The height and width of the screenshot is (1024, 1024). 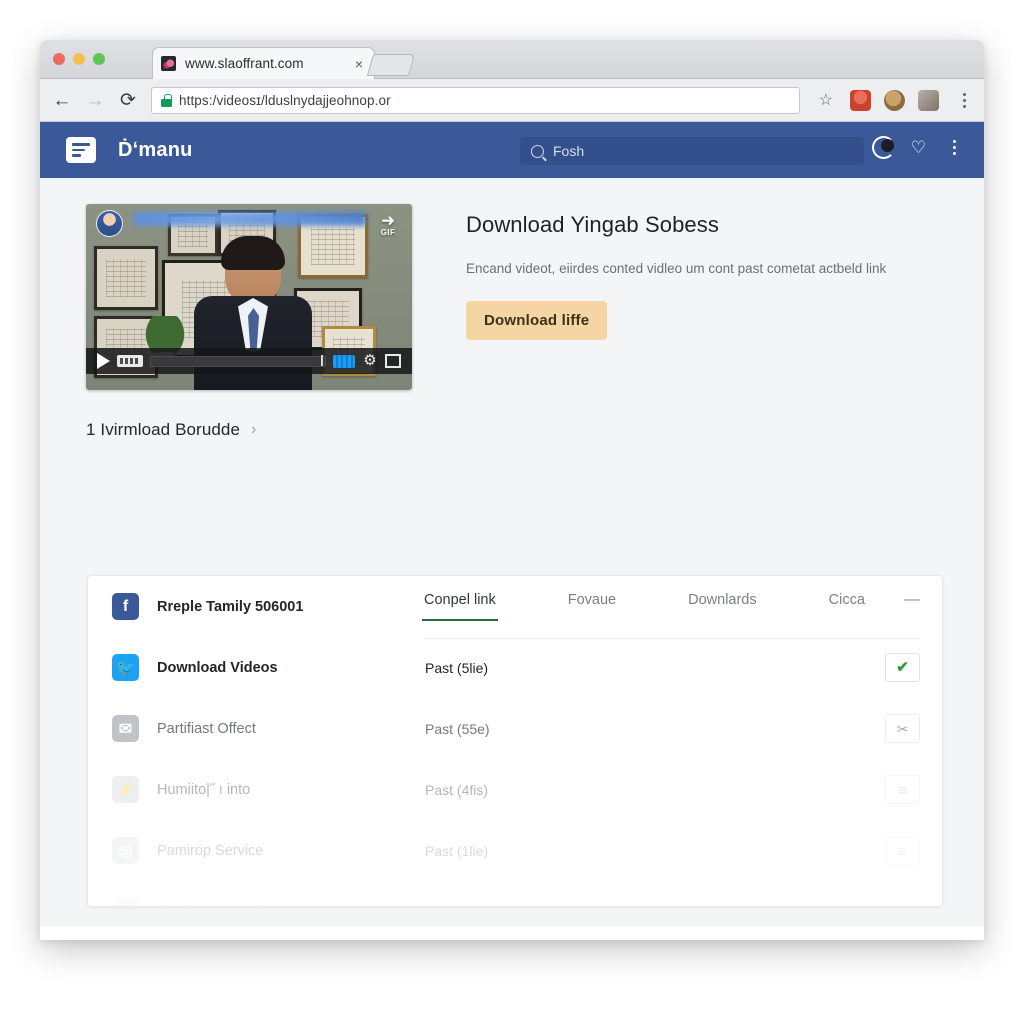 I want to click on row-value: Past (55e), so click(x=457, y=728).